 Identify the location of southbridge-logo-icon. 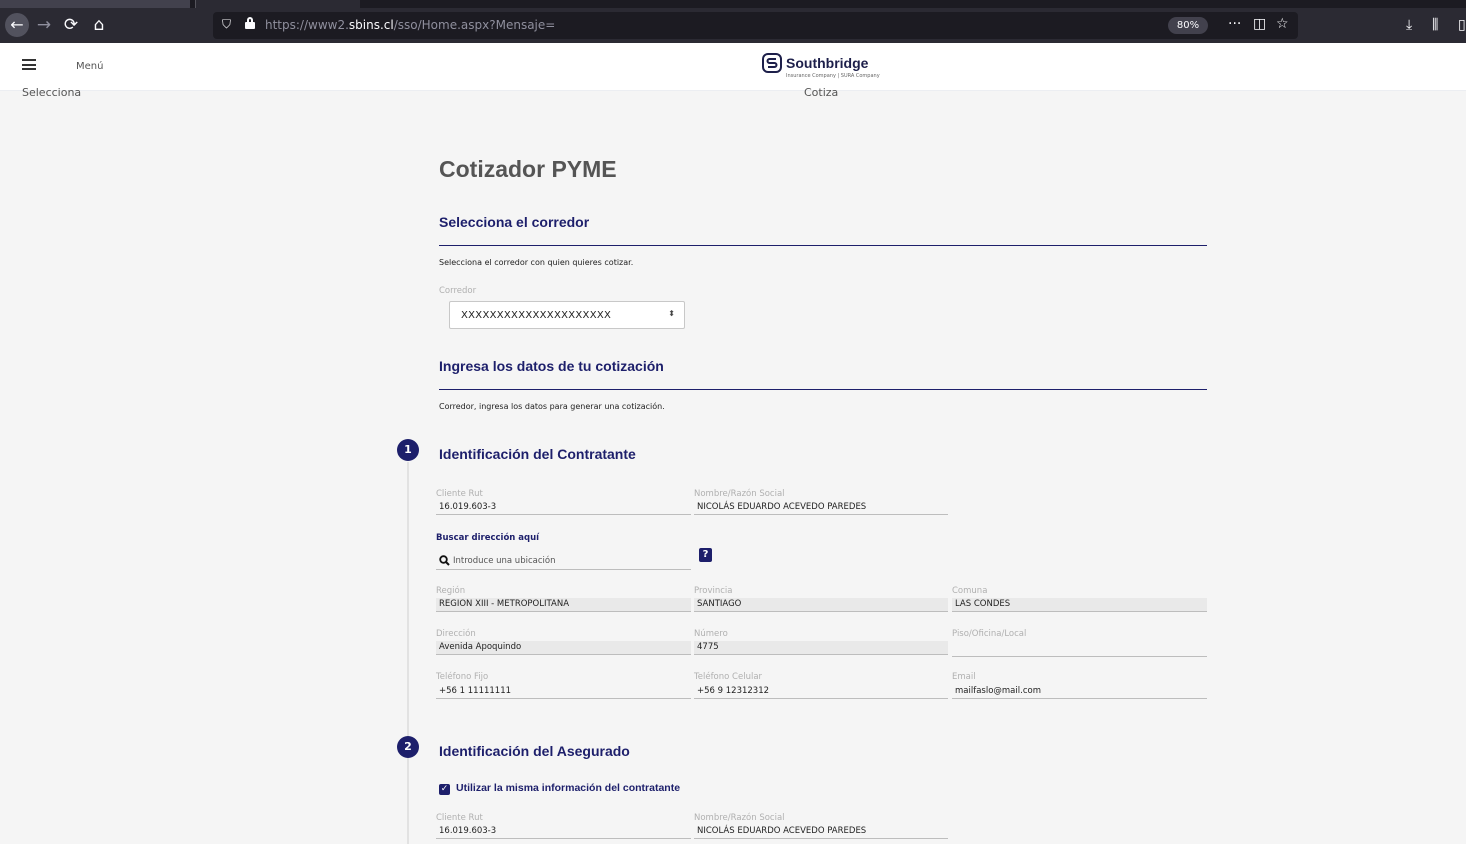
(772, 63).